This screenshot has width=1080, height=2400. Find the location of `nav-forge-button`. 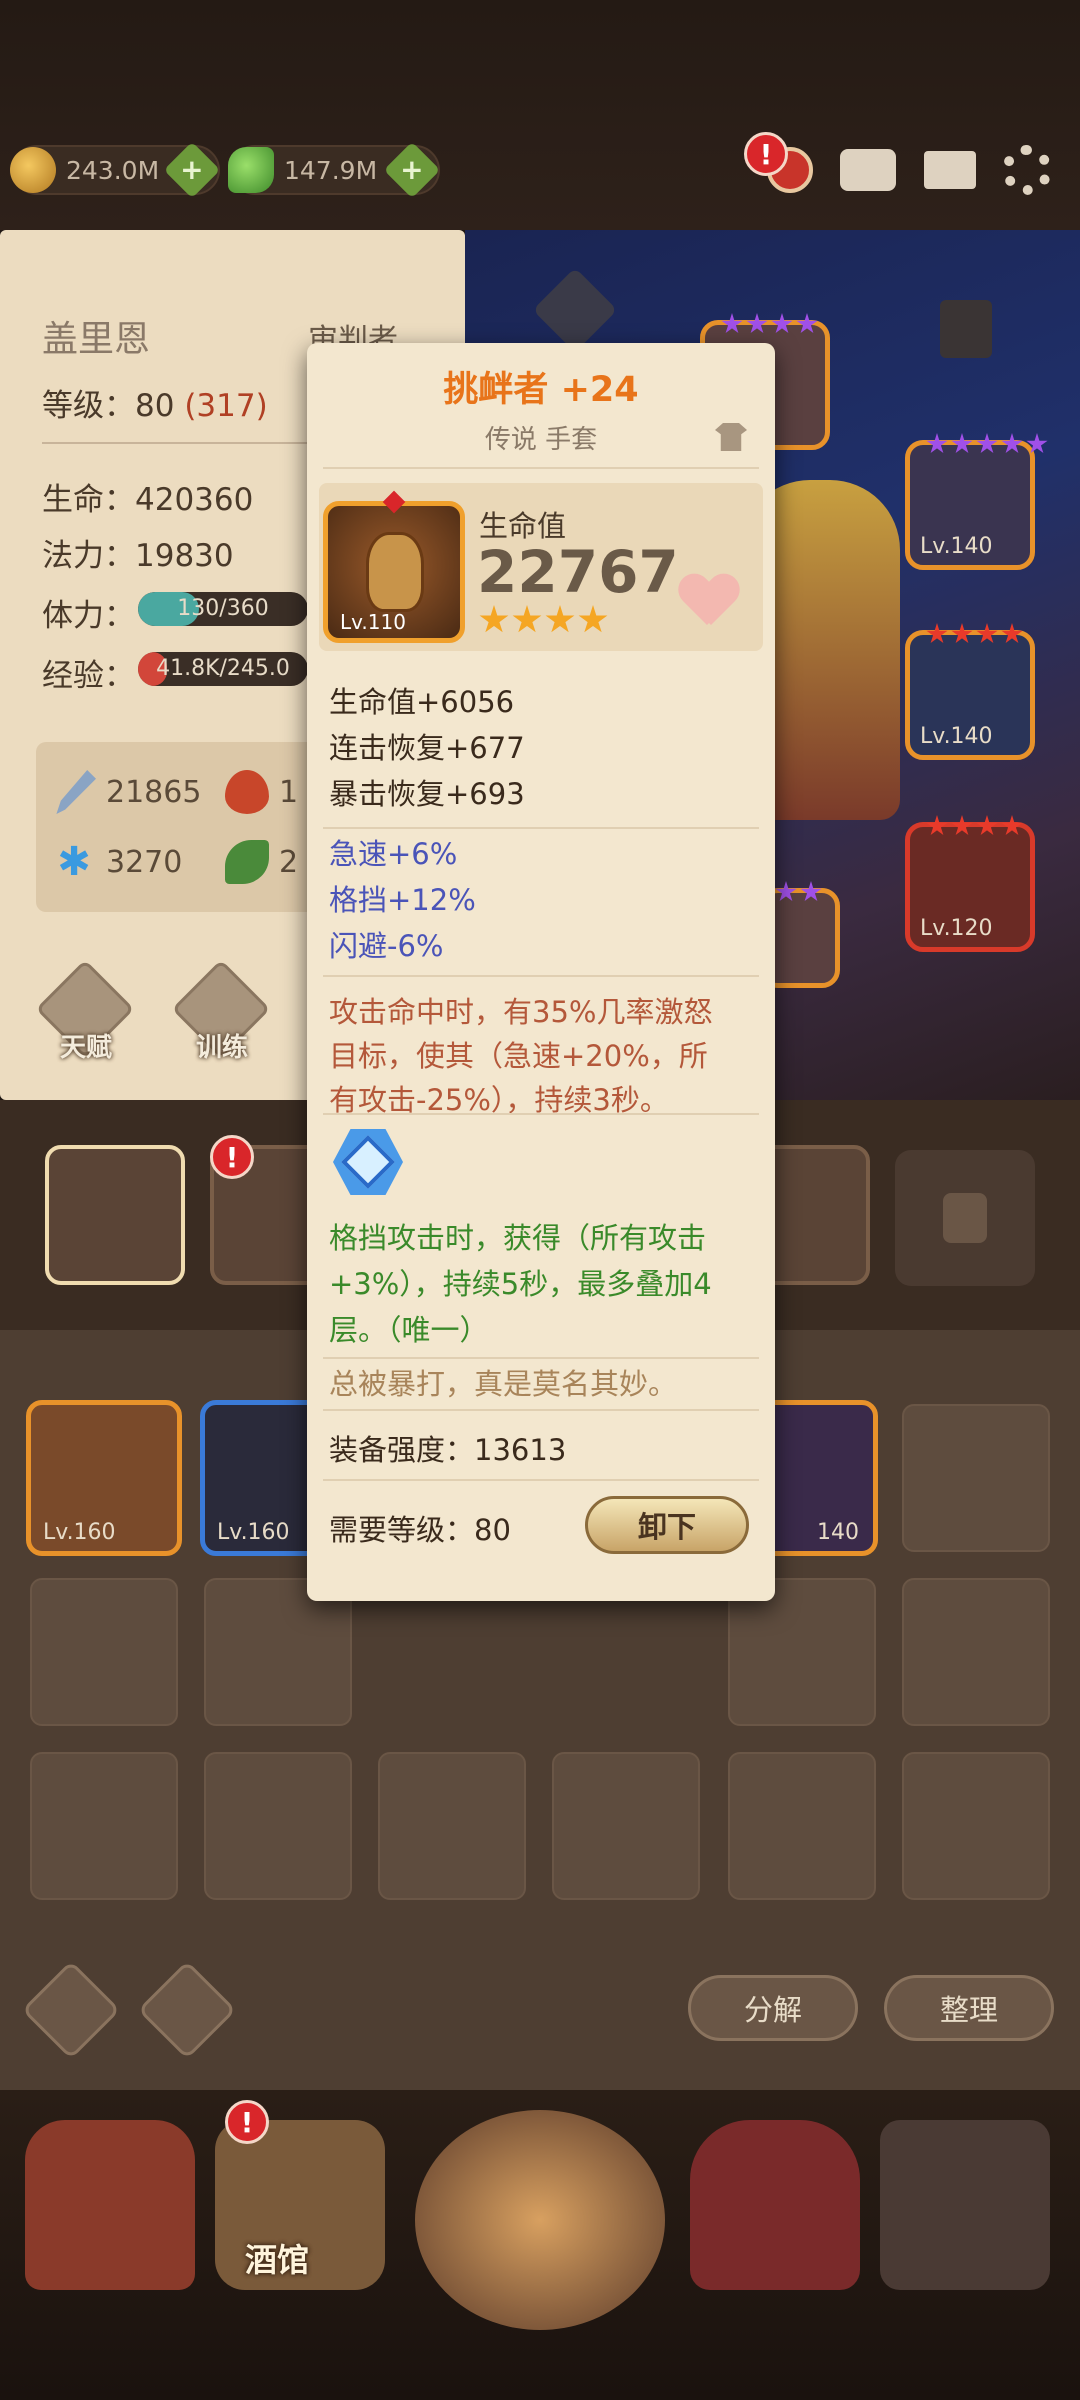

nav-forge-button is located at coordinates (965, 2205).